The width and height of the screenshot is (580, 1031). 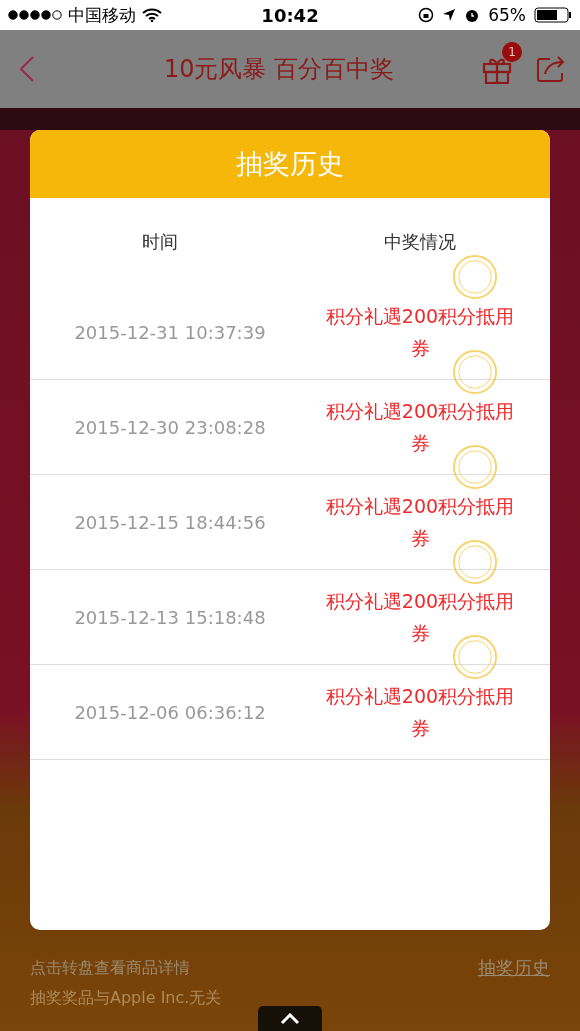 What do you see at coordinates (35, 15) in the screenshot?
I see `signal-icon` at bounding box center [35, 15].